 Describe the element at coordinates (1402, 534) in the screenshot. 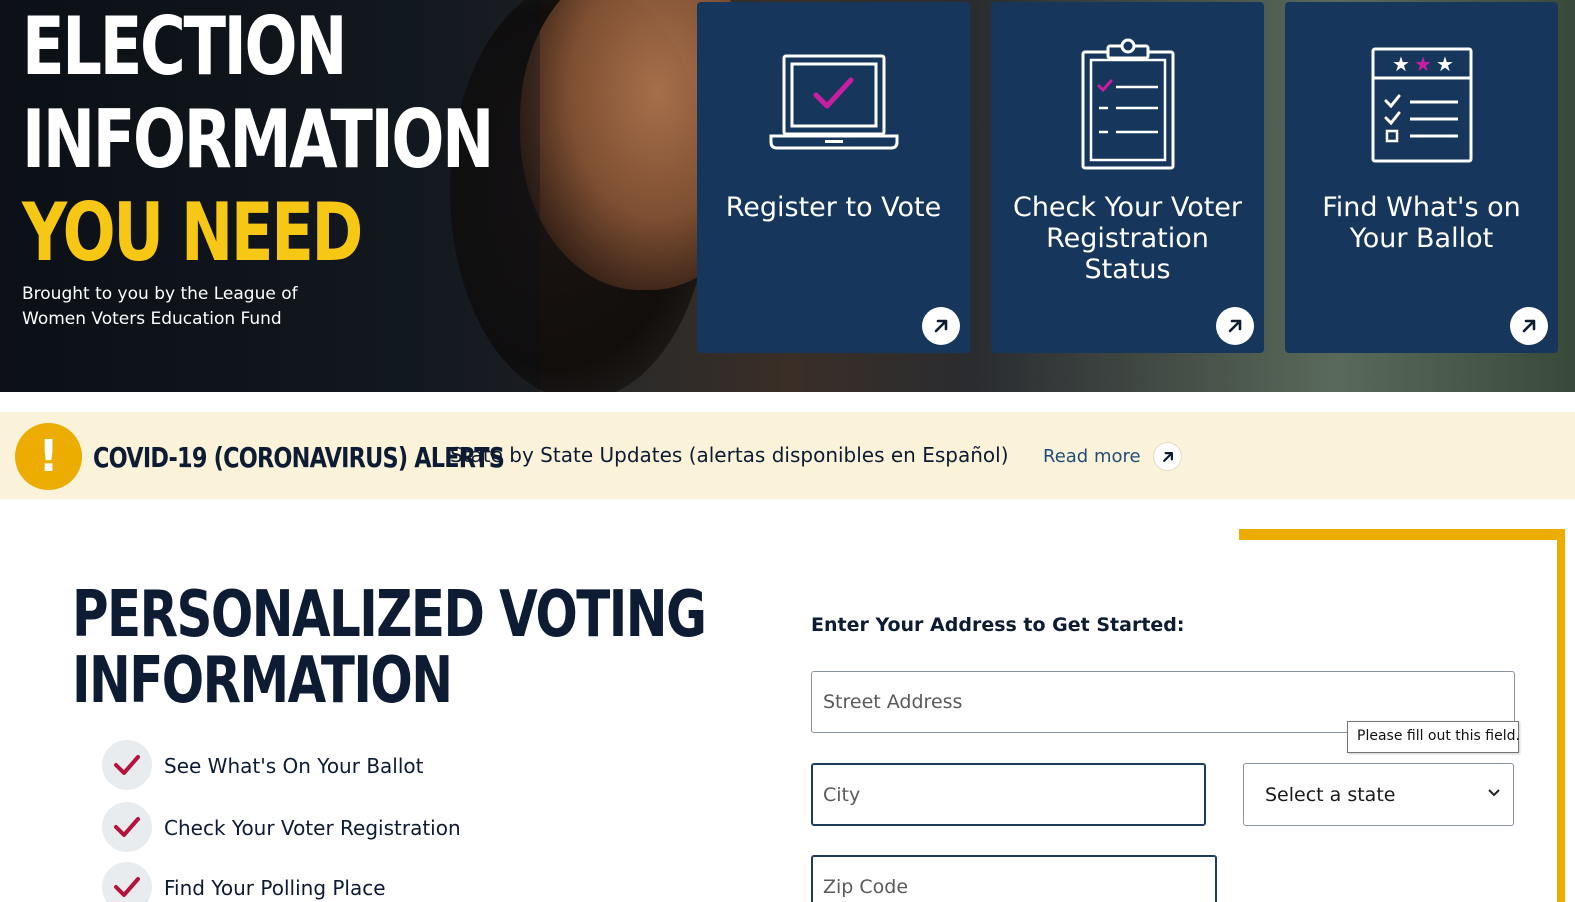

I see `decorative-corner-top` at that location.